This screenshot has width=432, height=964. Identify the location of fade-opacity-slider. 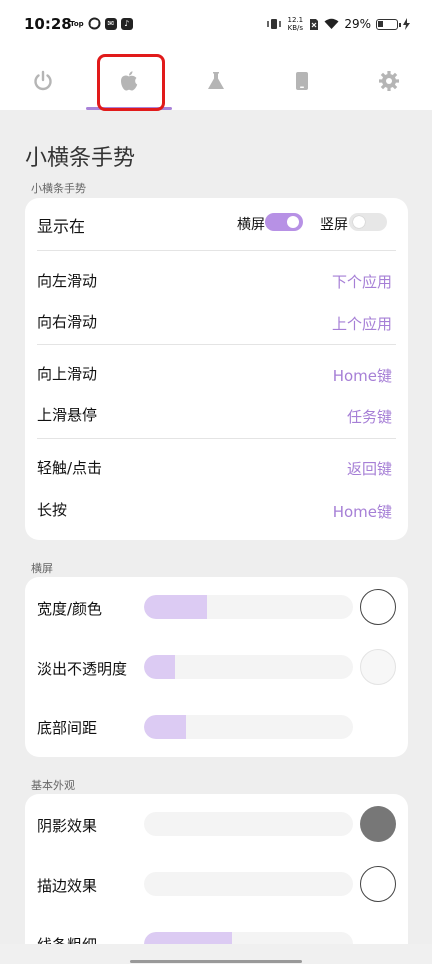
(248, 667).